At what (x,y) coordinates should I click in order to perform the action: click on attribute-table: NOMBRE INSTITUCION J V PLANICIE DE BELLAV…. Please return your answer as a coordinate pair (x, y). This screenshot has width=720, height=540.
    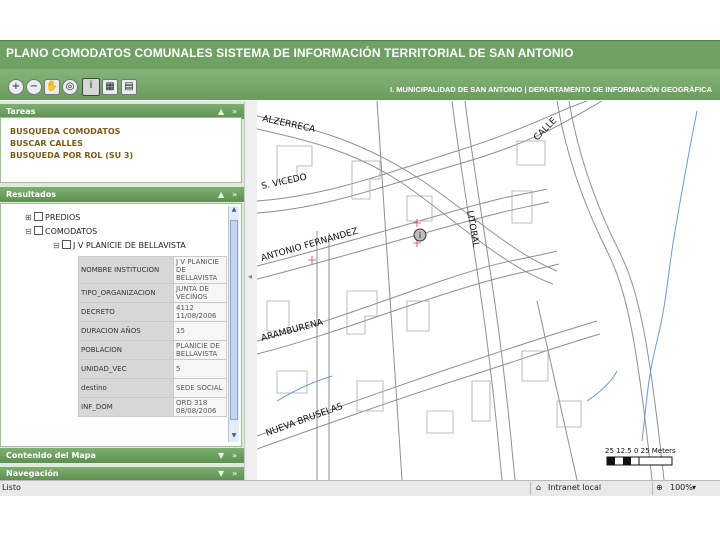
    Looking at the image, I should click on (152, 336).